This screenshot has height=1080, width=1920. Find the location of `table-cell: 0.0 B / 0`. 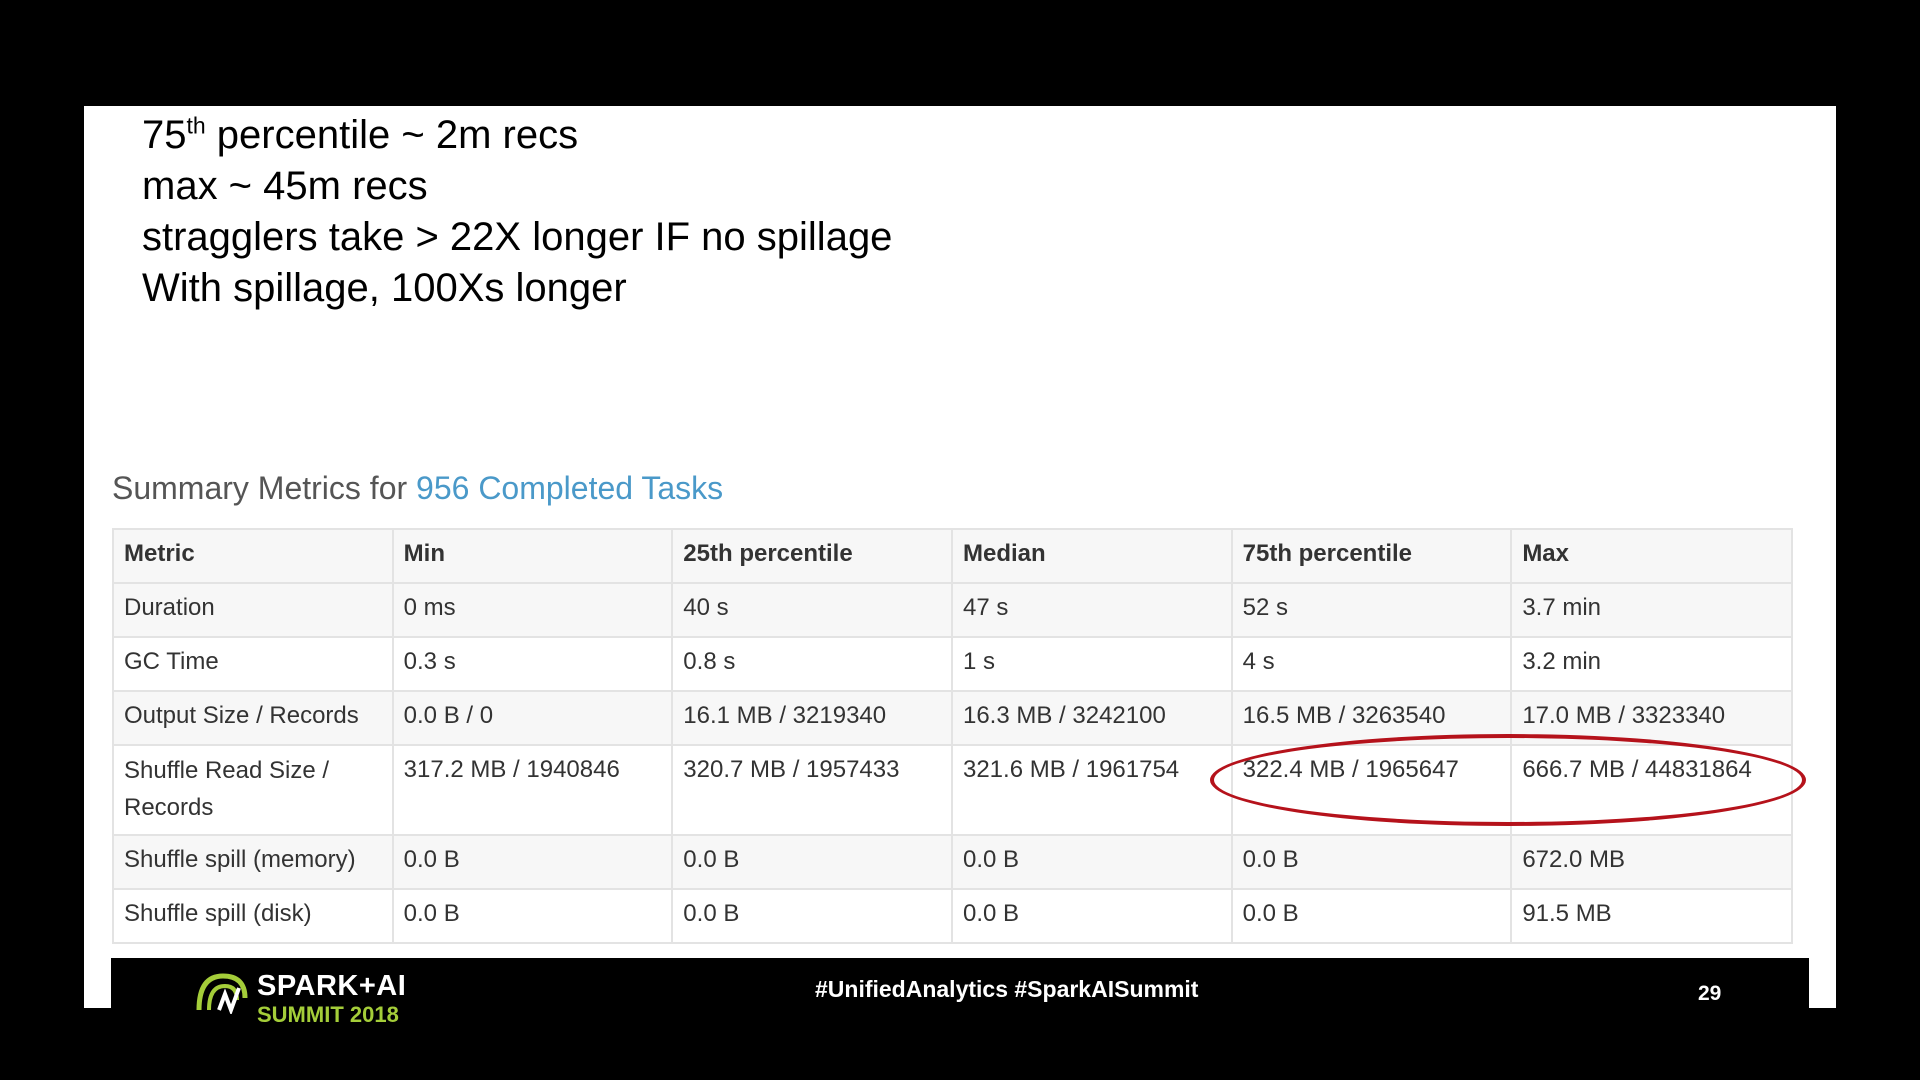

table-cell: 0.0 B / 0 is located at coordinates (532, 718).